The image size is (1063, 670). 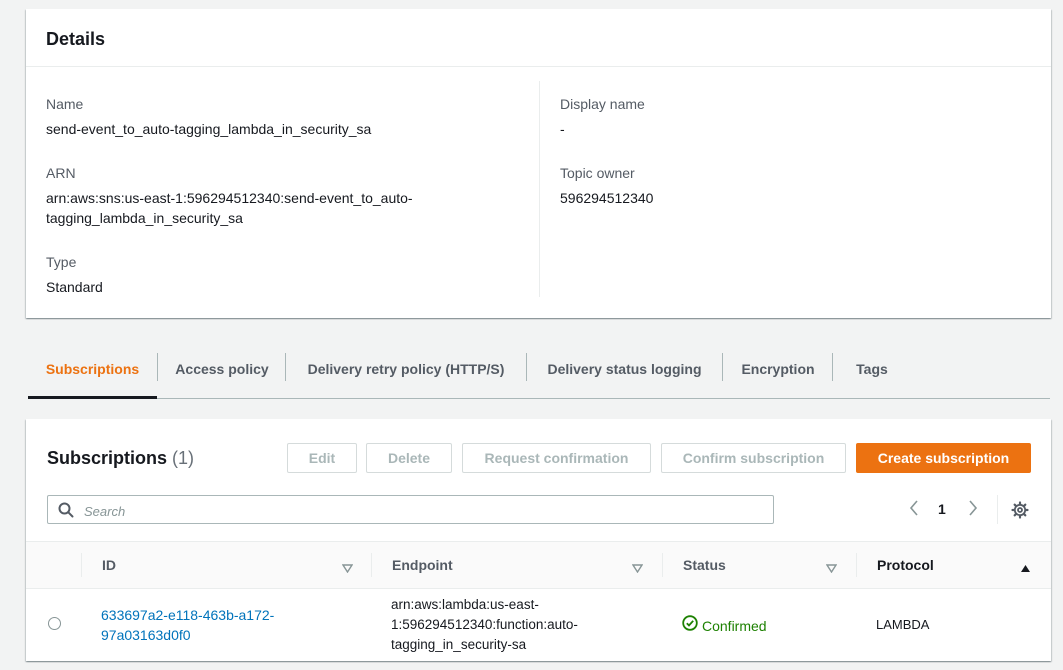 I want to click on tab-delivery-status-logging: Delivery status logging, so click(x=624, y=373).